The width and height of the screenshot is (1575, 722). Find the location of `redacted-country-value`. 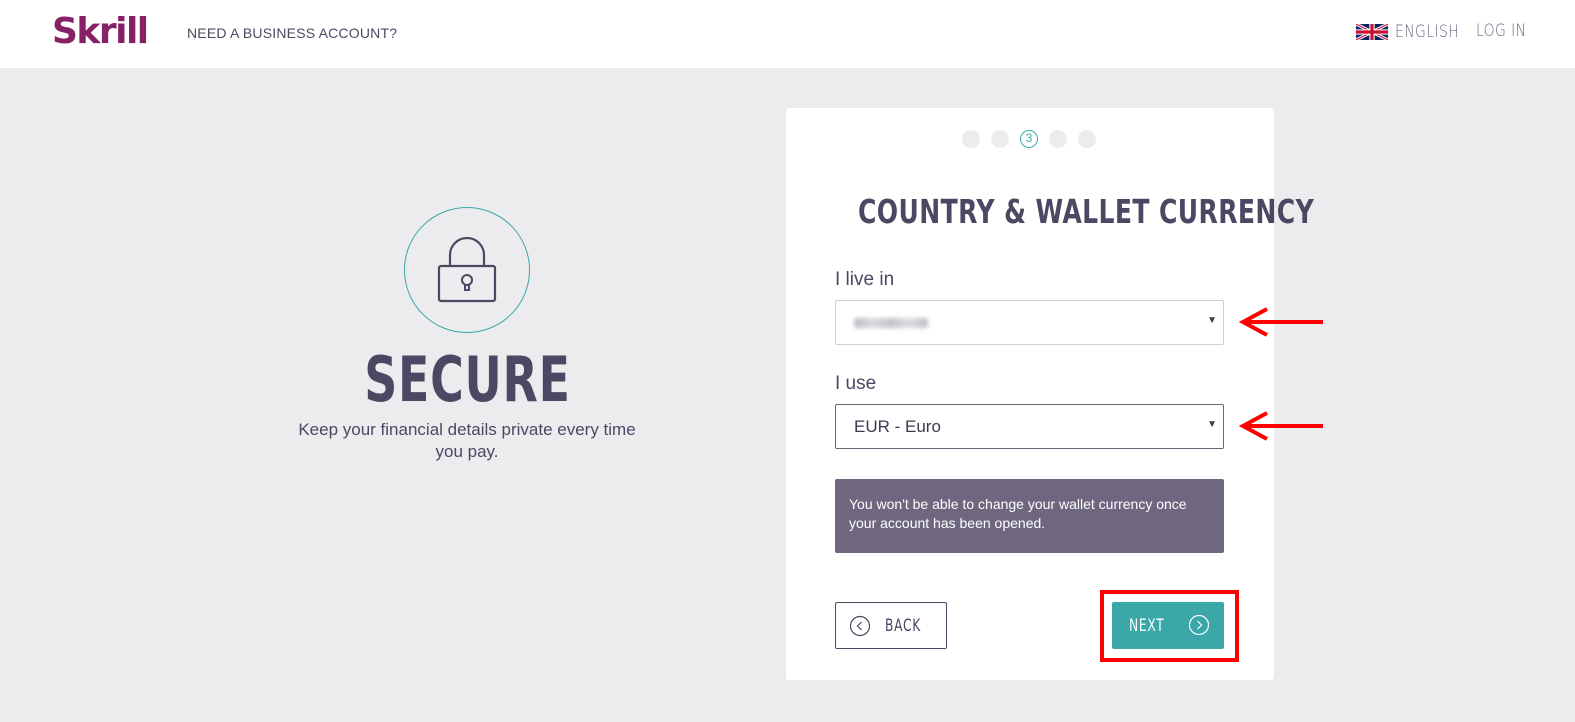

redacted-country-value is located at coordinates (891, 322).